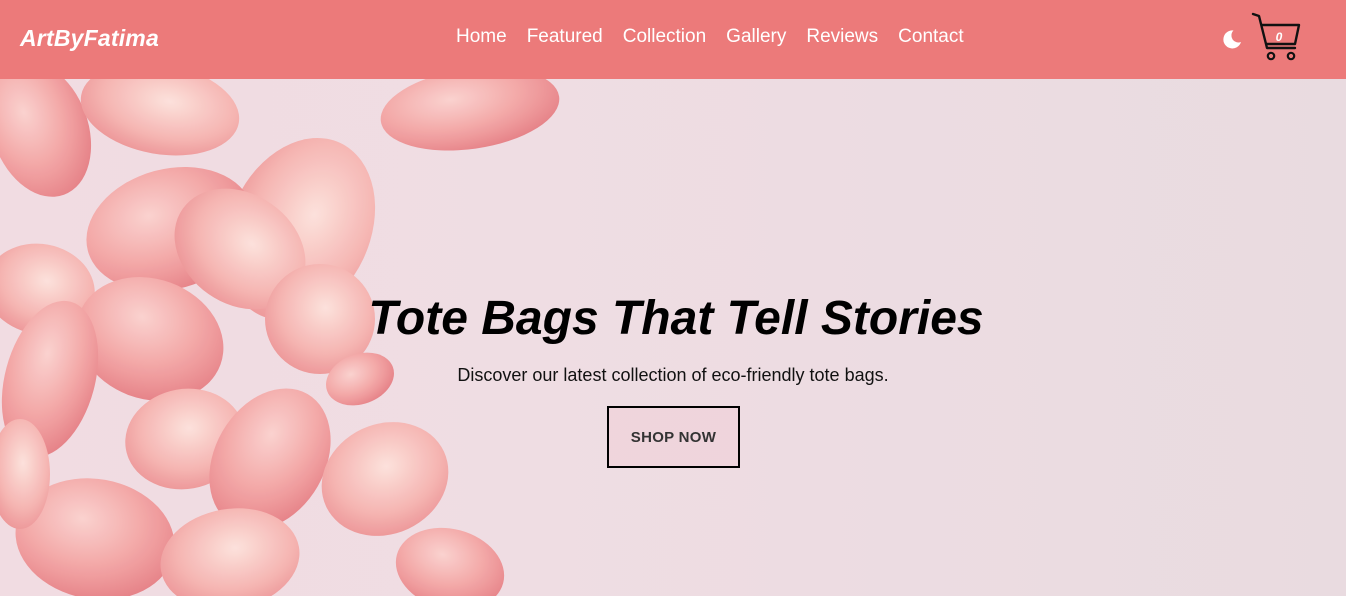  I want to click on nav-link-gallery: Gallery, so click(756, 36).